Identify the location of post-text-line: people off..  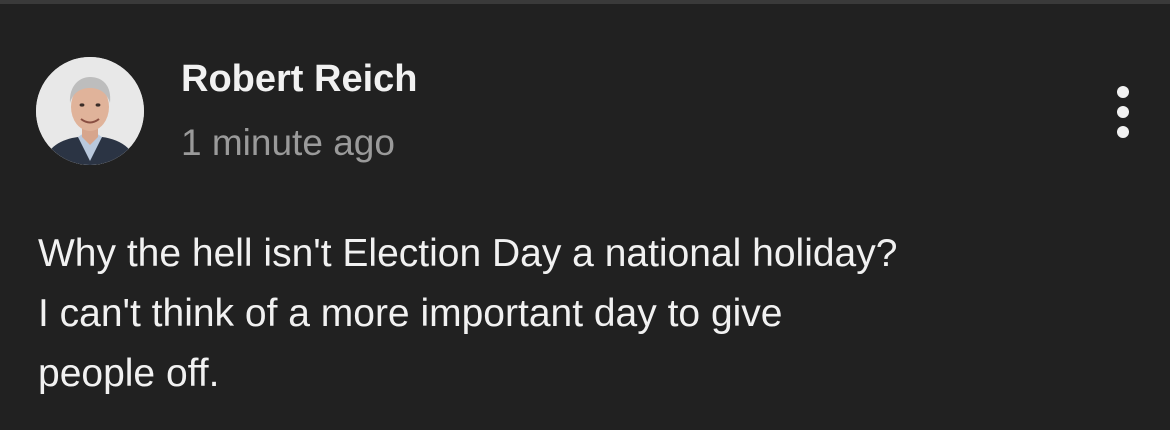
(129, 373).